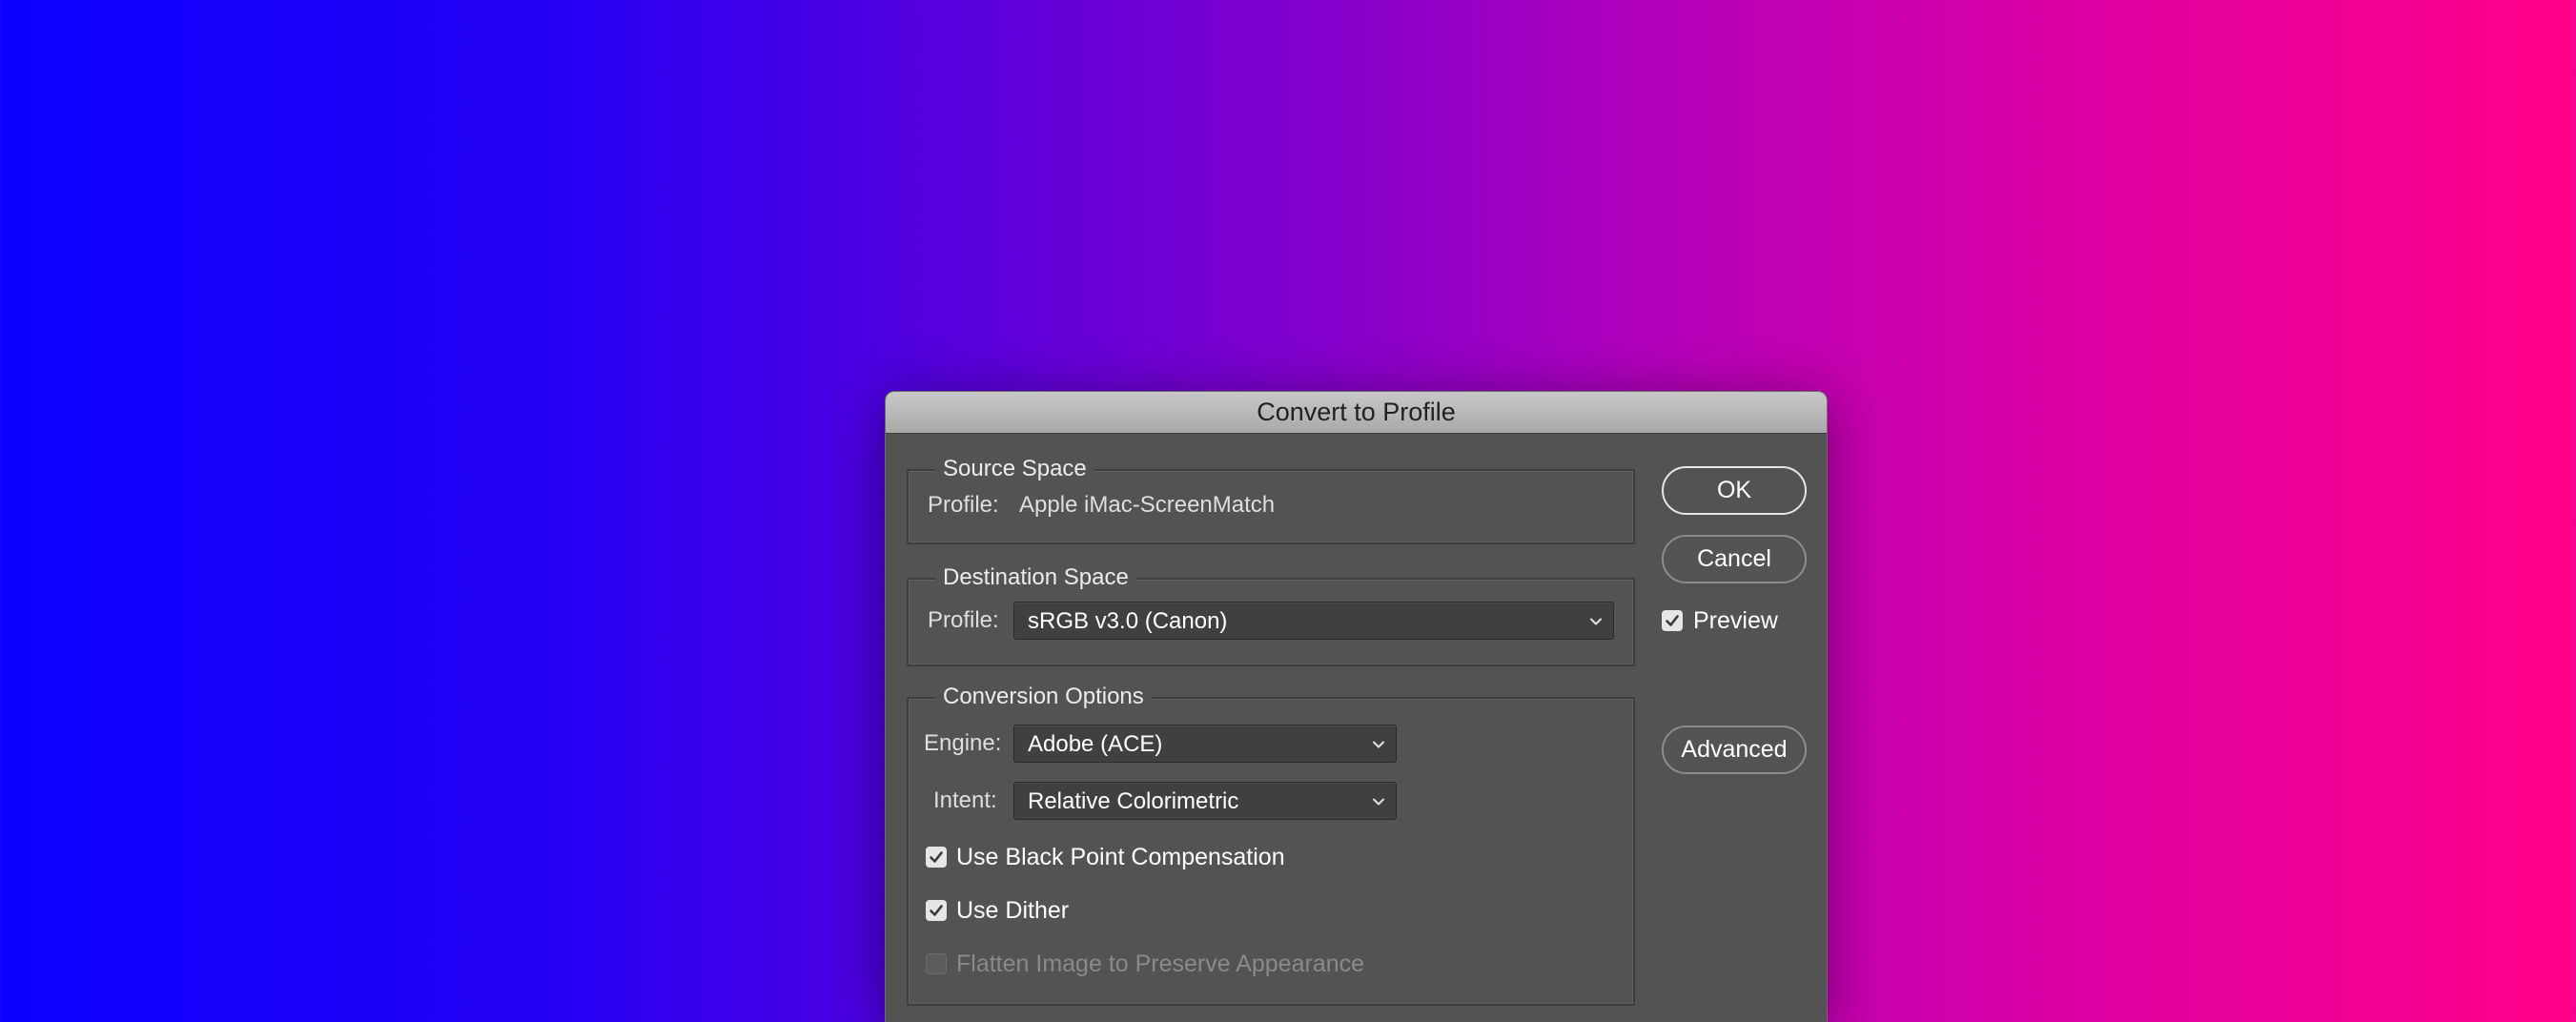  Describe the element at coordinates (1160, 963) in the screenshot. I see `flatten-label: Flatten Image to Preserve Appearance` at that location.